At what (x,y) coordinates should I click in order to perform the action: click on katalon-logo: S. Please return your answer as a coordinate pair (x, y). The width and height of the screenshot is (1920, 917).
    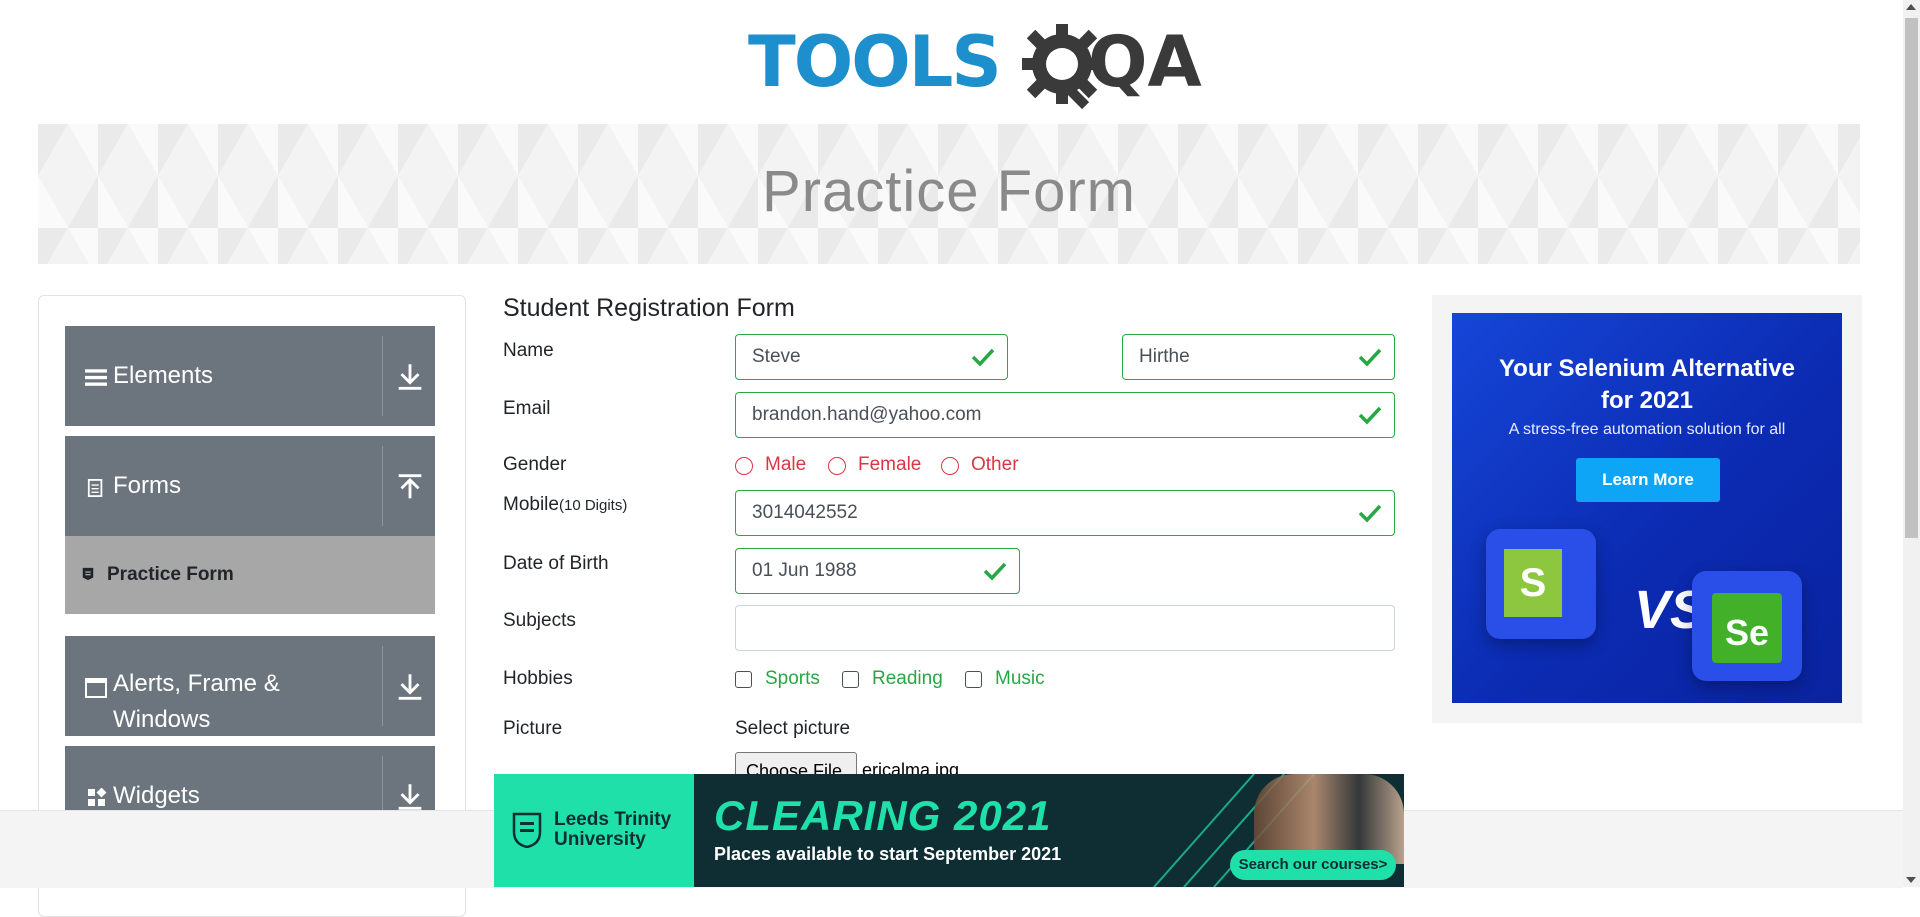
    Looking at the image, I should click on (1533, 583).